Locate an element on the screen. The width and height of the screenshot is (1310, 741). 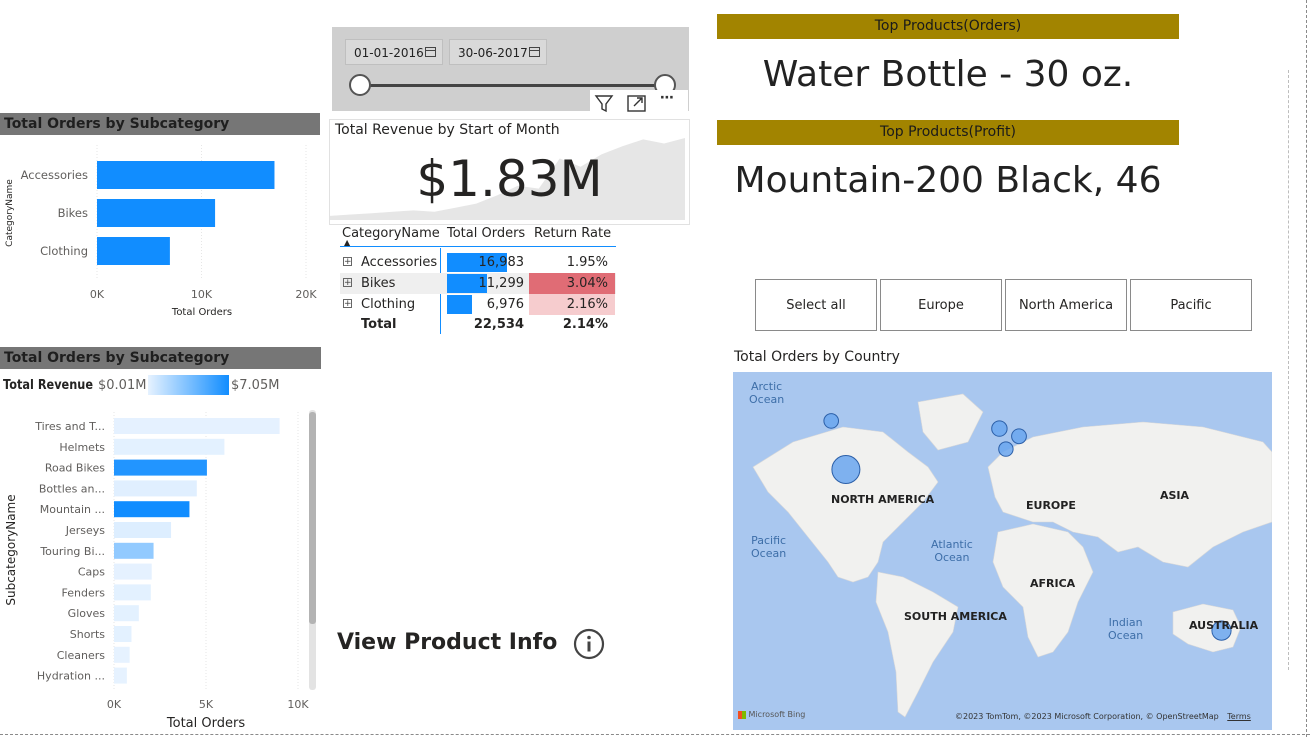
category-chart-ylabel: CategoryName is located at coordinates (10, 213).